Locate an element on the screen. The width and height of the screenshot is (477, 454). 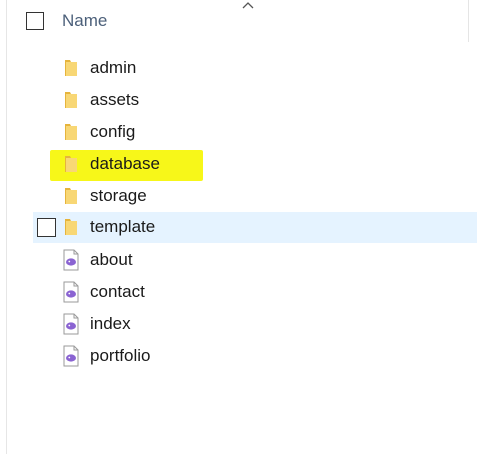
item-label: database is located at coordinates (125, 163).